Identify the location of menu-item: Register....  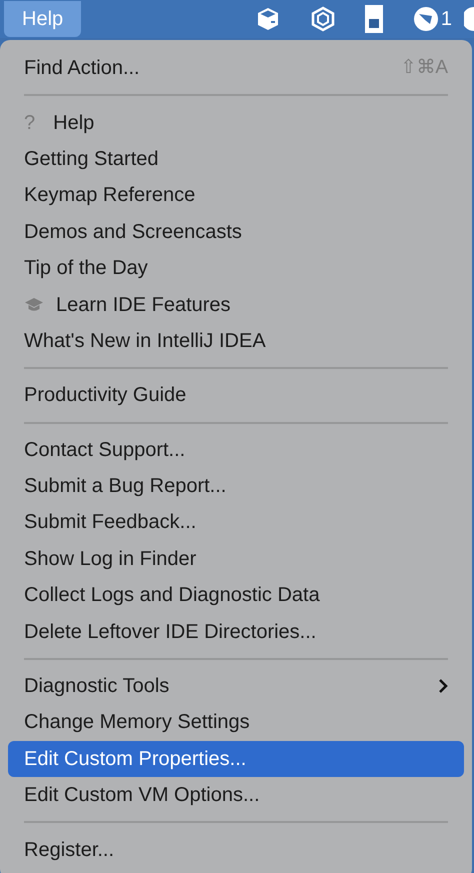
(236, 849).